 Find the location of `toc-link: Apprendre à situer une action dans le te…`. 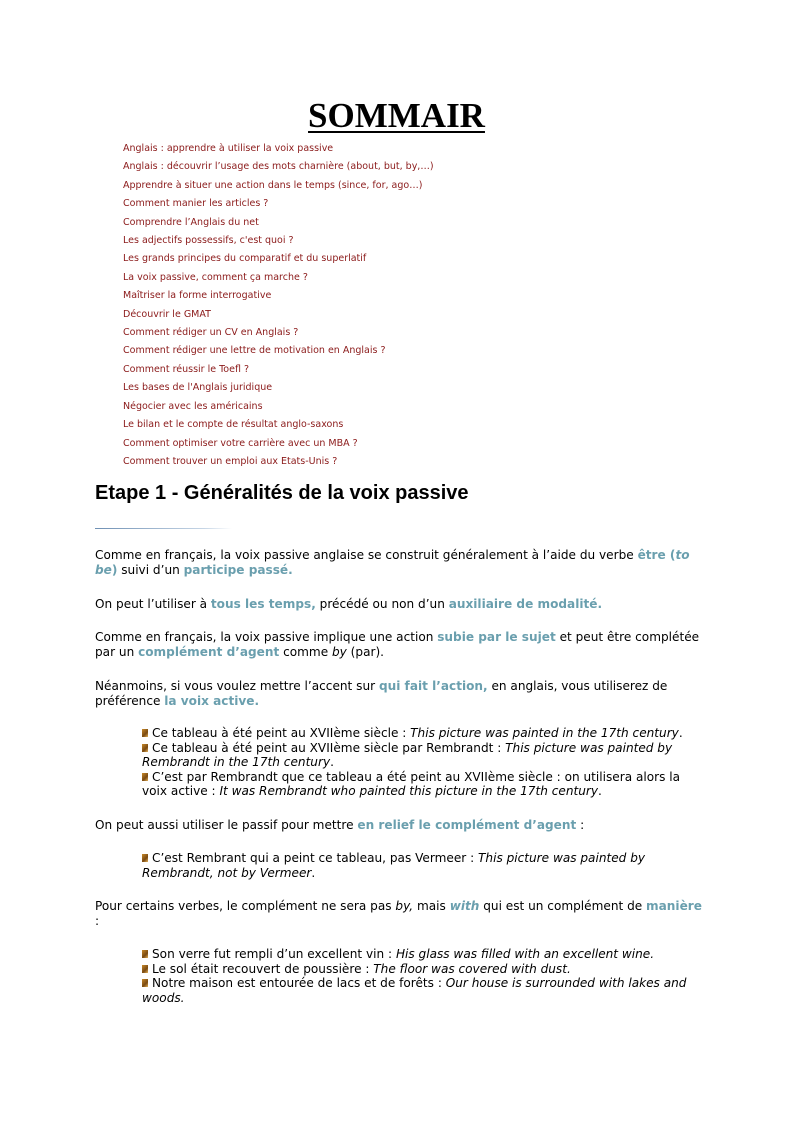

toc-link: Apprendre à situer une action dans le te… is located at coordinates (278, 186).